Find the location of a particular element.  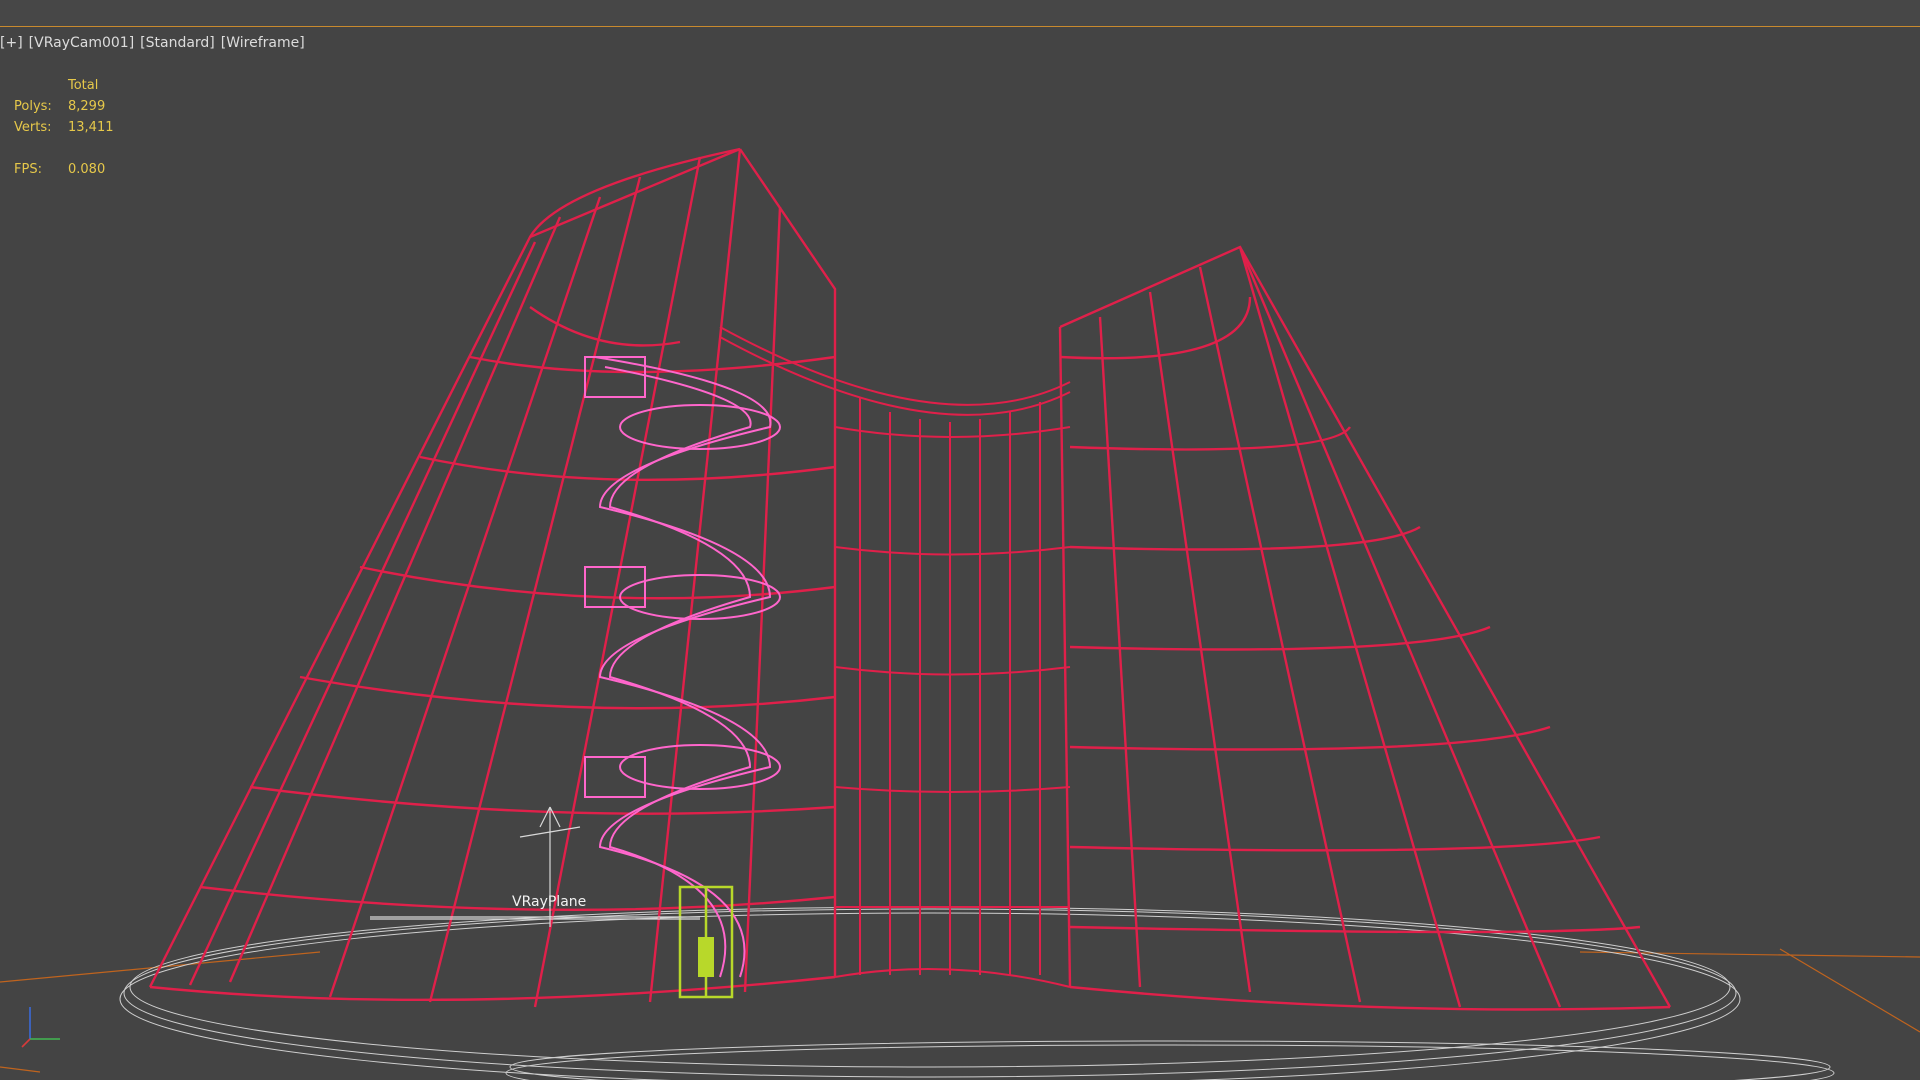

polys-value: 8,299 is located at coordinates (87, 106).